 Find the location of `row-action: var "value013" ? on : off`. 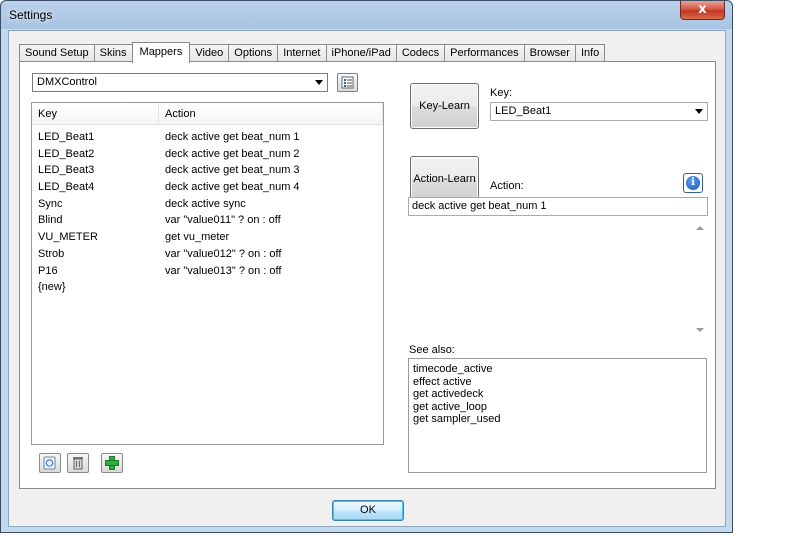

row-action: var "value013" ? on : off is located at coordinates (223, 270).